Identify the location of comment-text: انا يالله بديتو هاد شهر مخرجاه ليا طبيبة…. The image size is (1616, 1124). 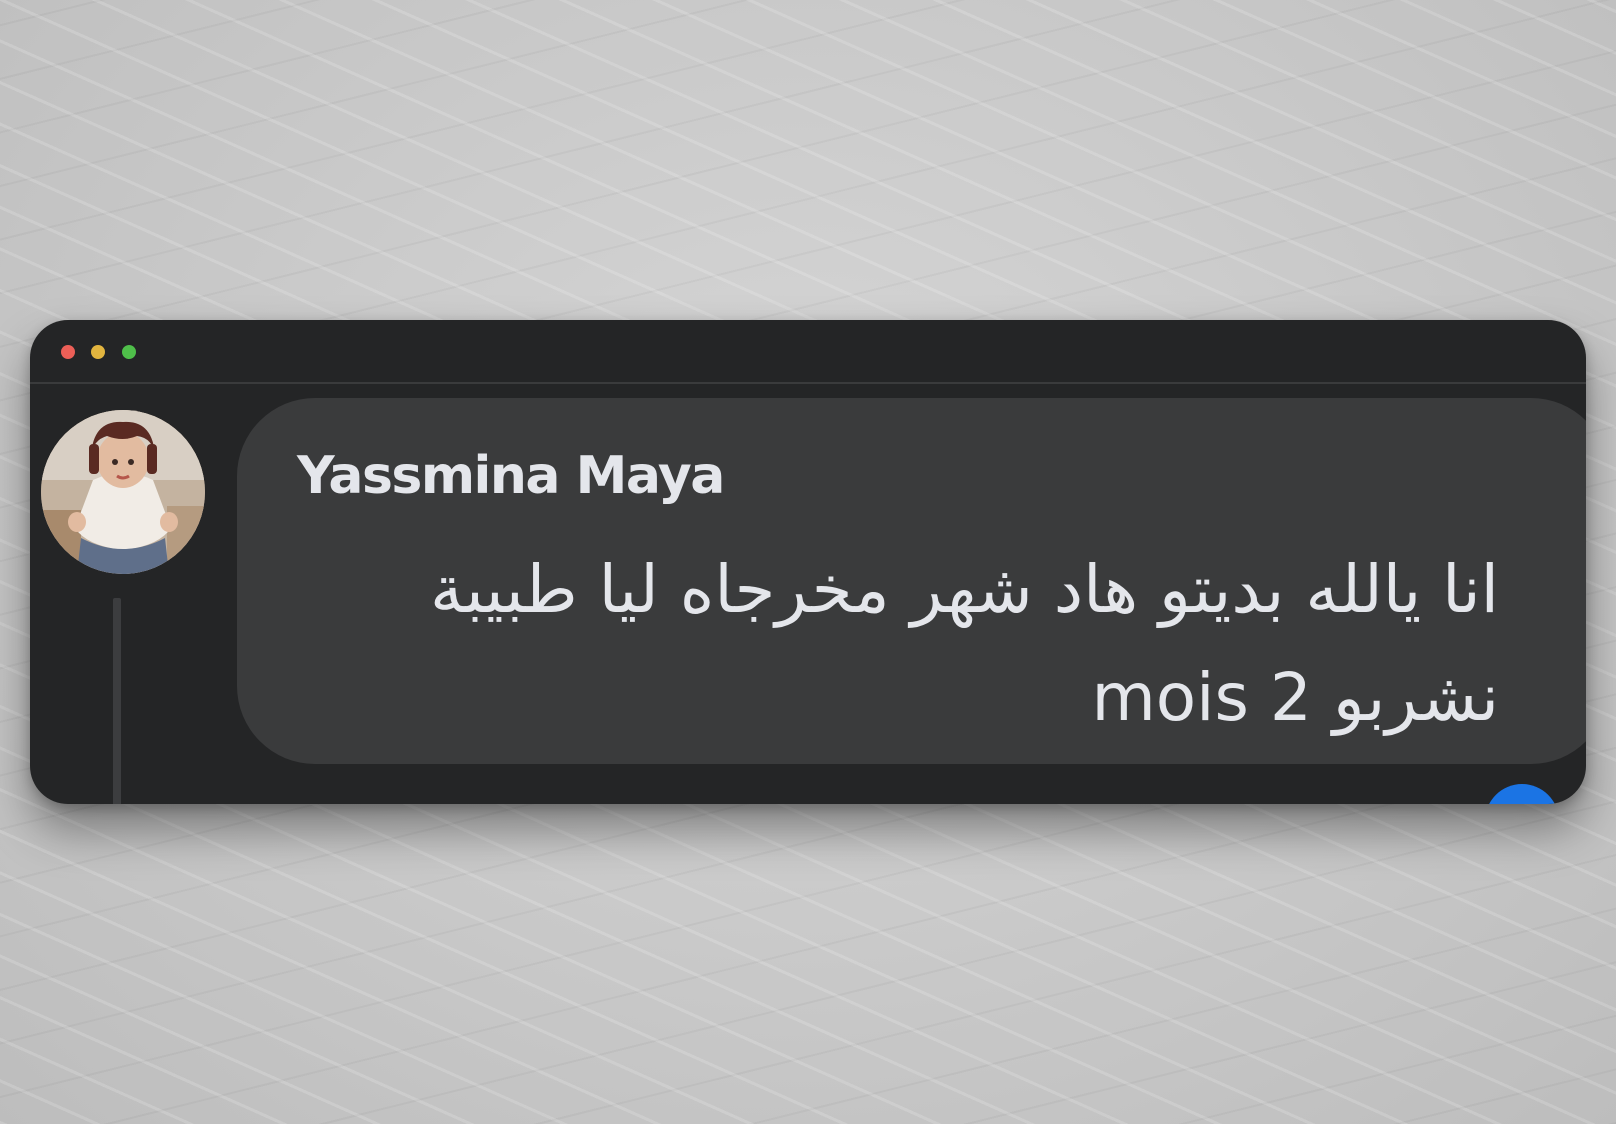
(964, 643).